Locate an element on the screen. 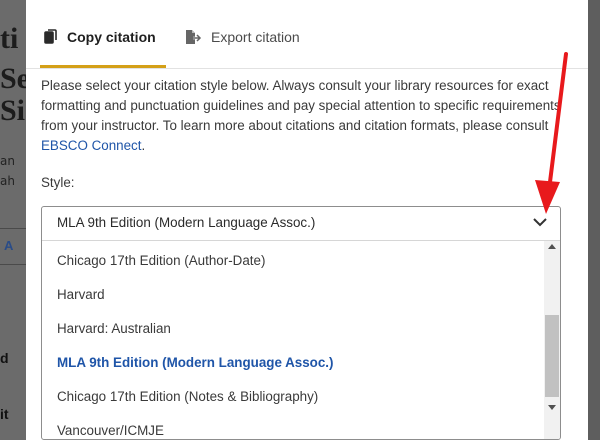 Image resolution: width=600 pixels, height=440 pixels. style-option: Vancouver/ICMJE is located at coordinates (110, 430).